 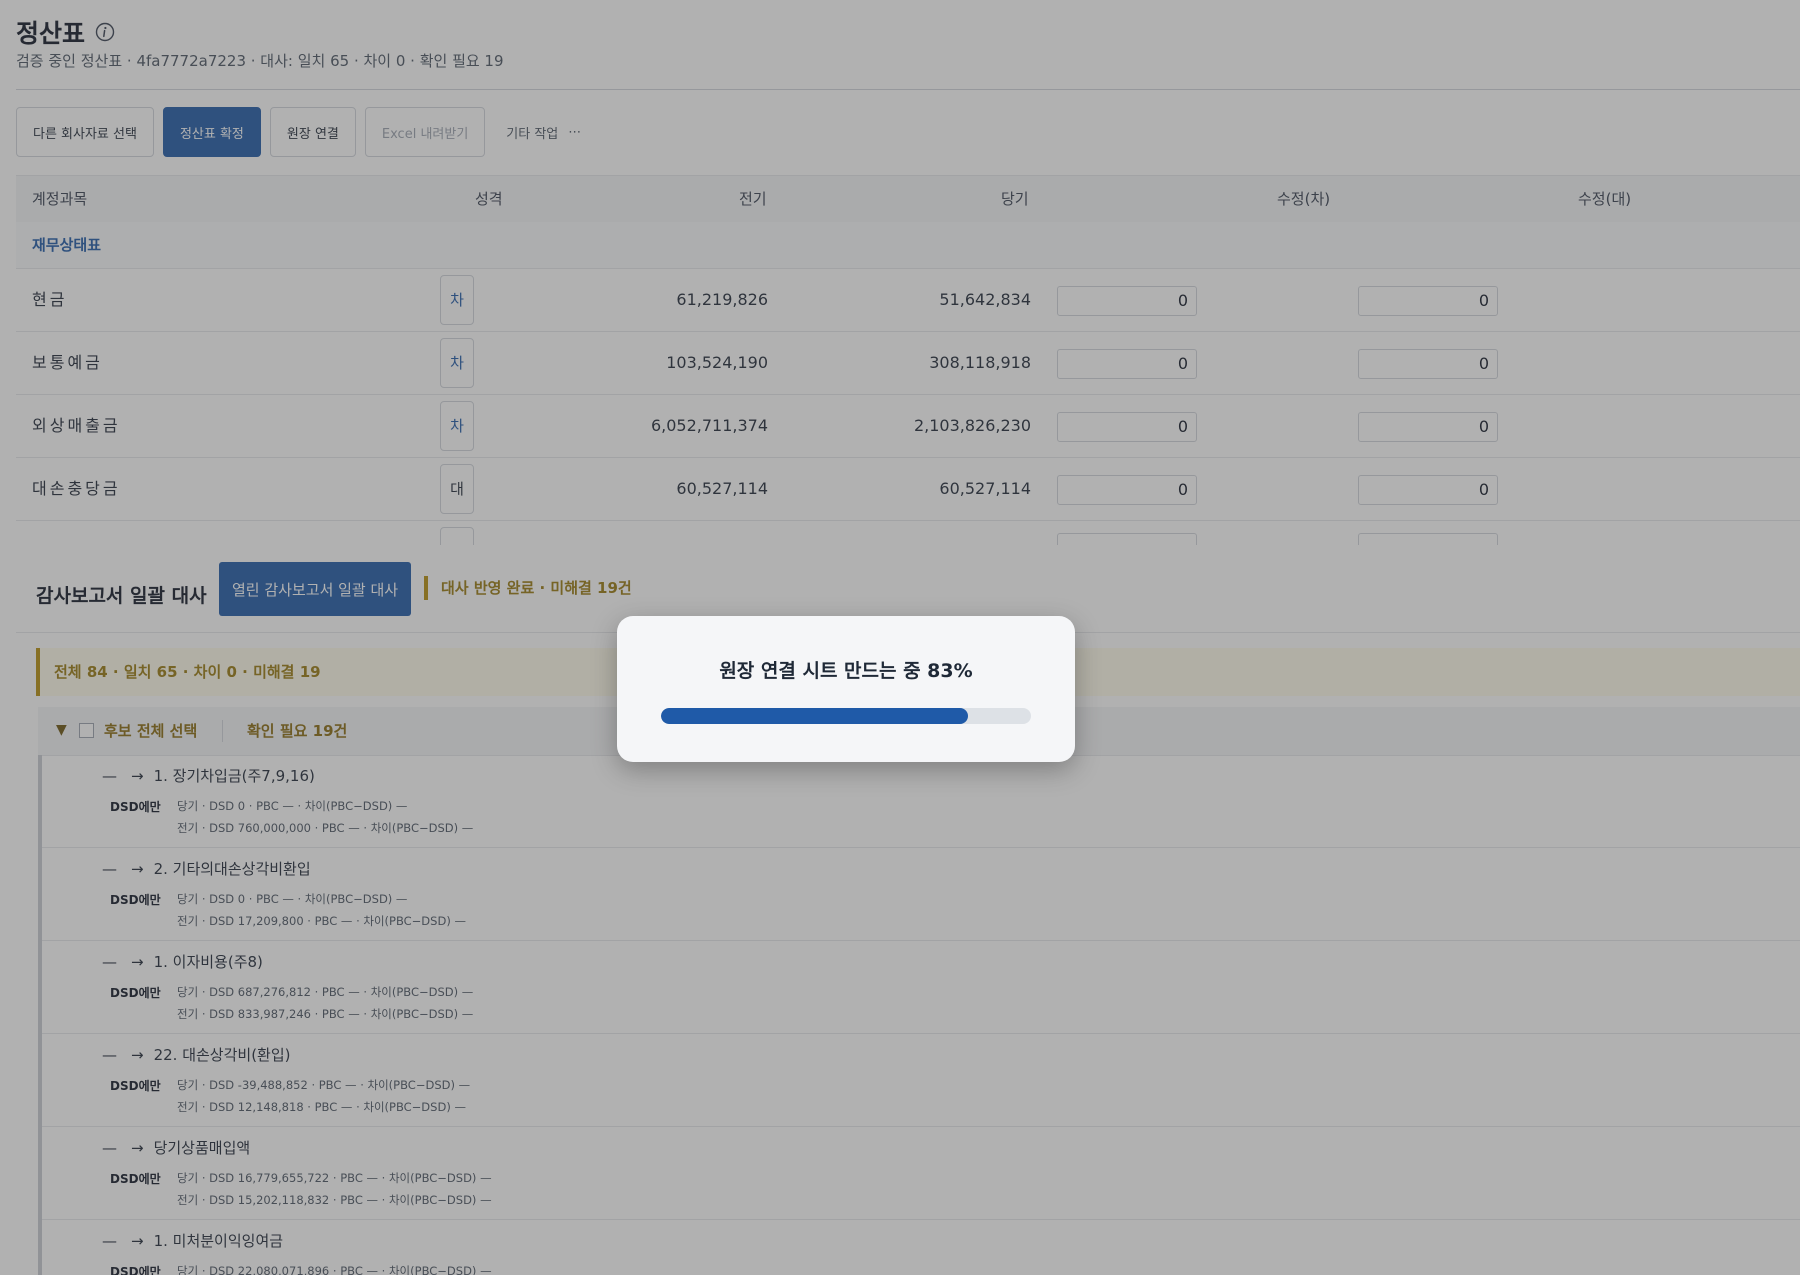 What do you see at coordinates (846, 689) in the screenshot?
I see `progress-dialog: 원장 연결 시트 만드는 중 83%` at bounding box center [846, 689].